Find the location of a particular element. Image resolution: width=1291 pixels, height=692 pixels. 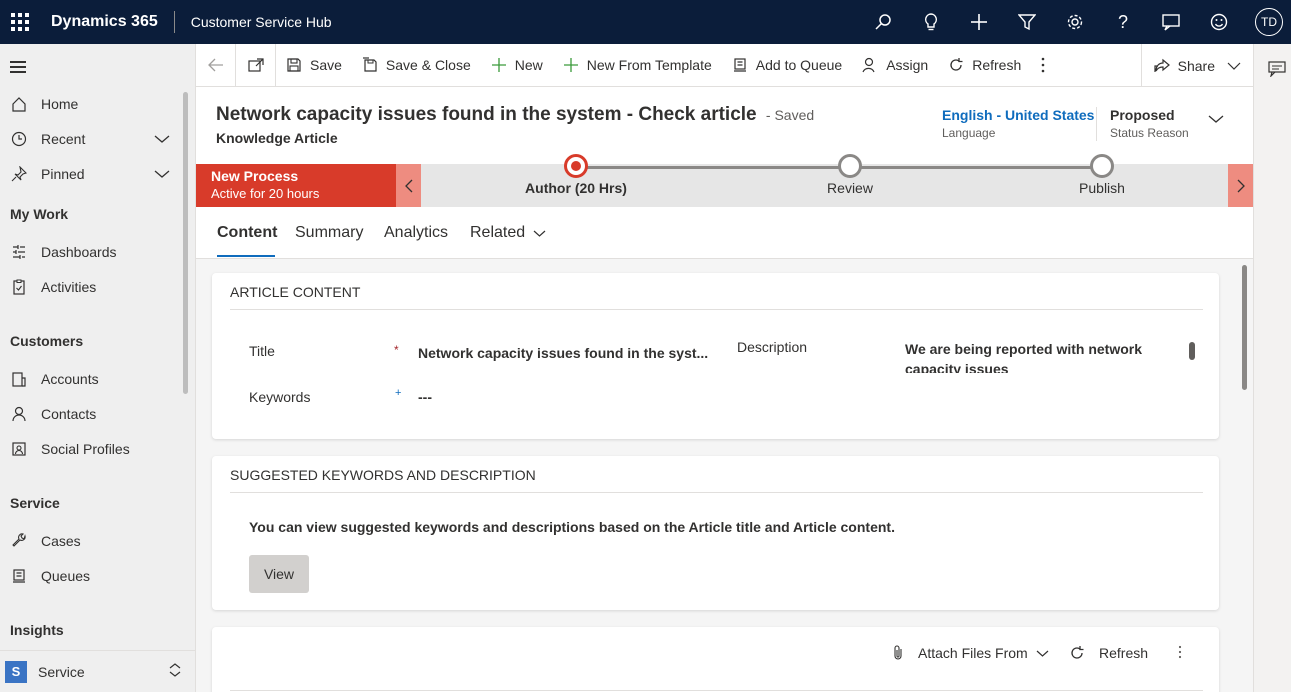

attach-files-from-button: Attach Files From is located at coordinates (970, 653).